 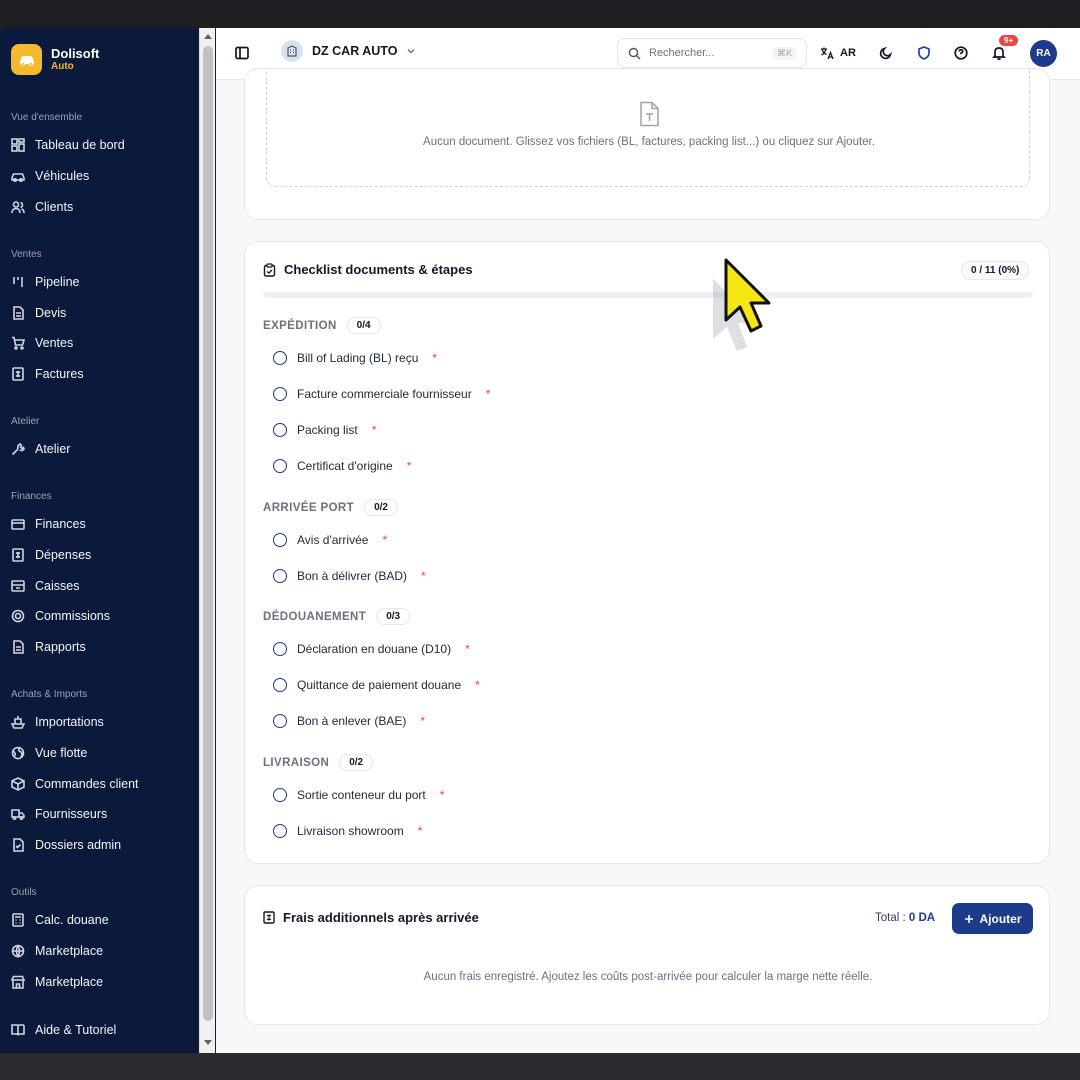 What do you see at coordinates (53, 449) in the screenshot?
I see `sidebar-item-label: Atelier` at bounding box center [53, 449].